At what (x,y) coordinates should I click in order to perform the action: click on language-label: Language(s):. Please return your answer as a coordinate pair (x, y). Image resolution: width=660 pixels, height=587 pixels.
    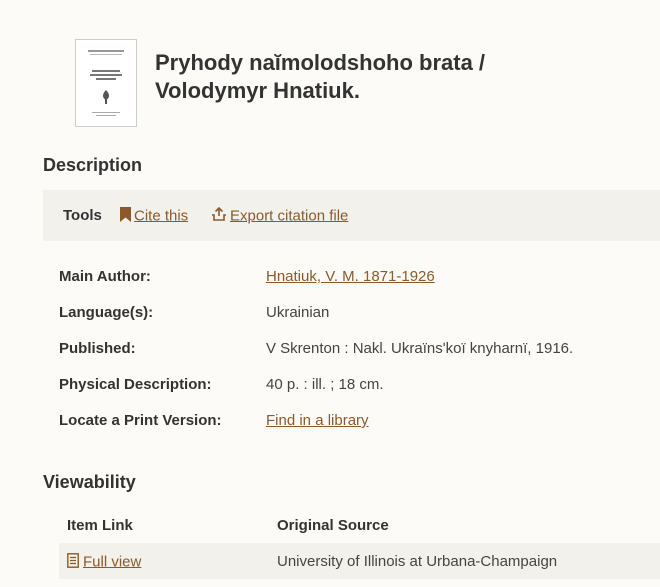
    Looking at the image, I should click on (106, 312).